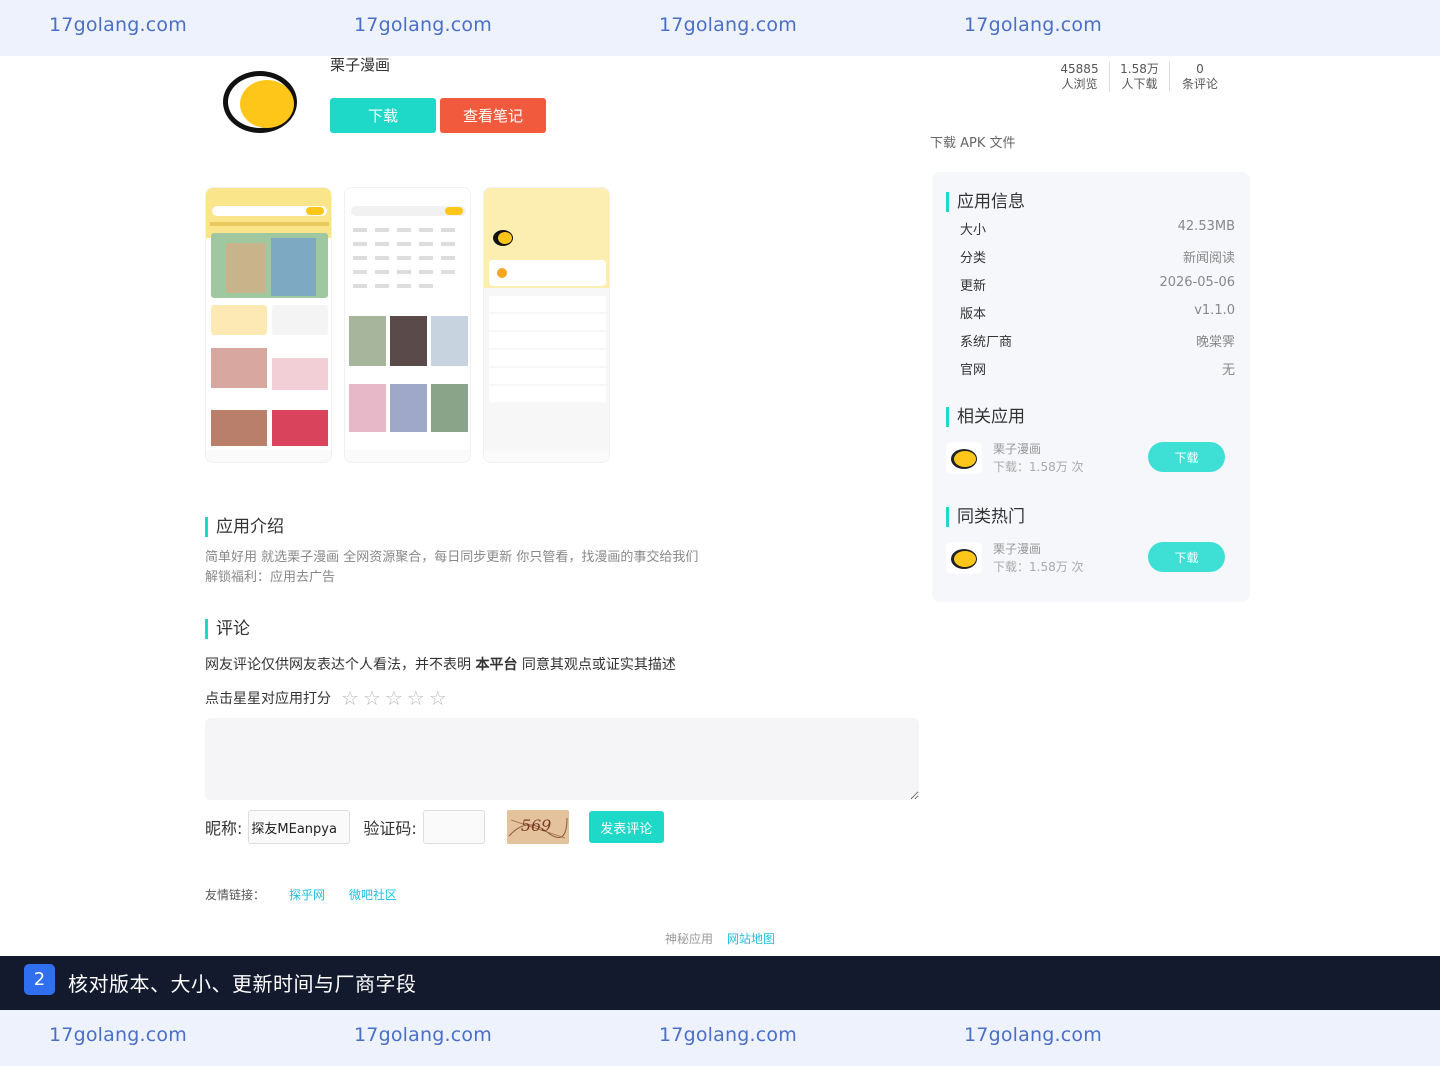  Describe the element at coordinates (562, 759) in the screenshot. I see `comment-textarea` at that location.